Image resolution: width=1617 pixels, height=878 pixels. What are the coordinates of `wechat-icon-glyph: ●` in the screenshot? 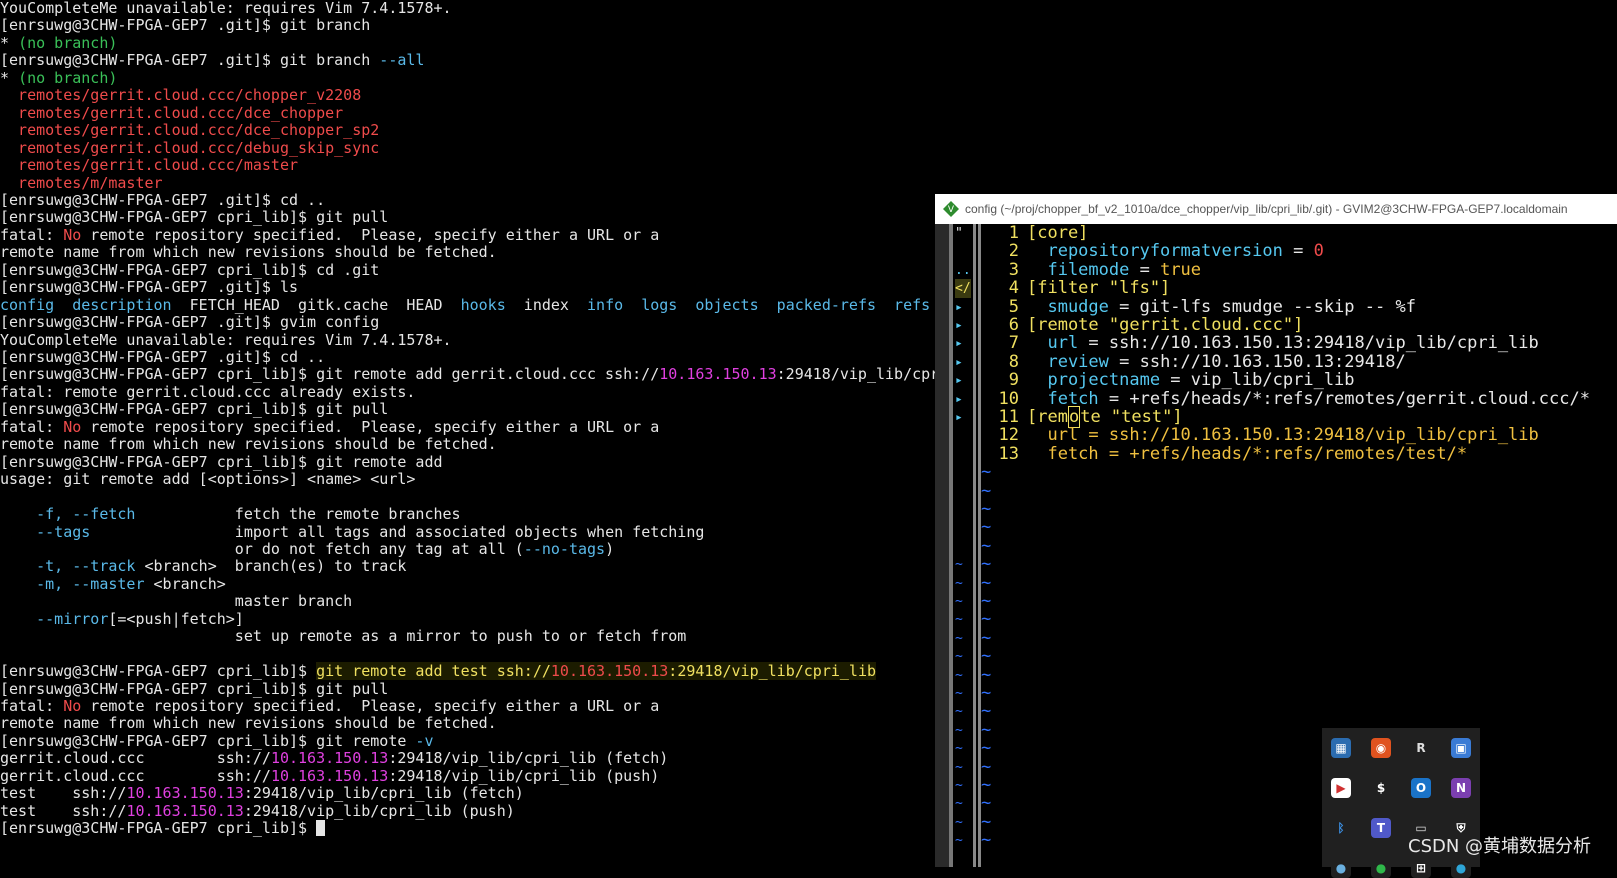 It's located at (1381, 868).